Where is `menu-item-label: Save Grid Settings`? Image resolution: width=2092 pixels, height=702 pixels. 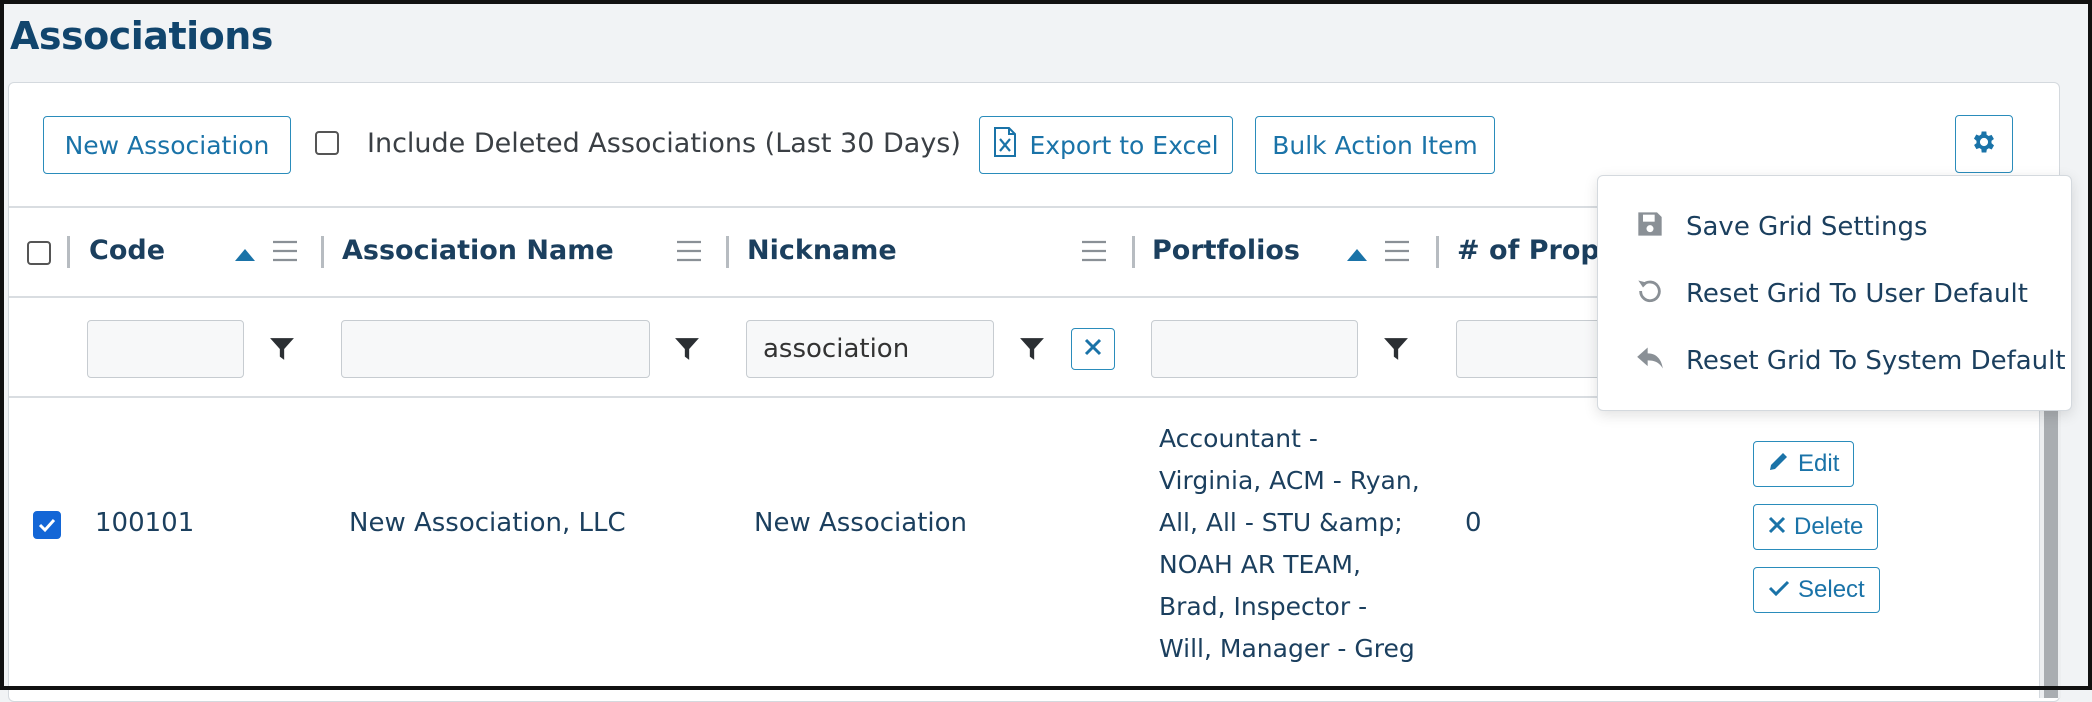
menu-item-label: Save Grid Settings is located at coordinates (1807, 227).